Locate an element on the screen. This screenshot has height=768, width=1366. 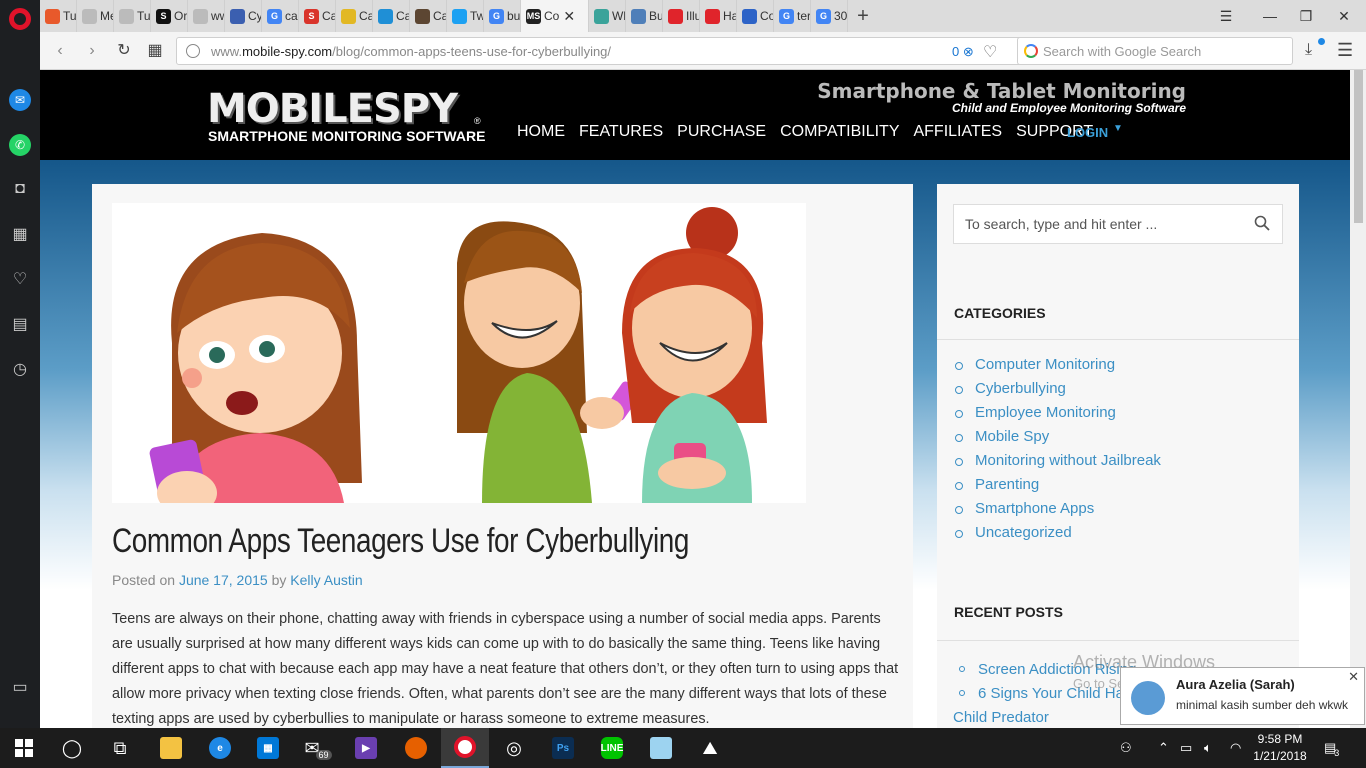
wifi-icon: ◠ is located at coordinates (1235, 748).